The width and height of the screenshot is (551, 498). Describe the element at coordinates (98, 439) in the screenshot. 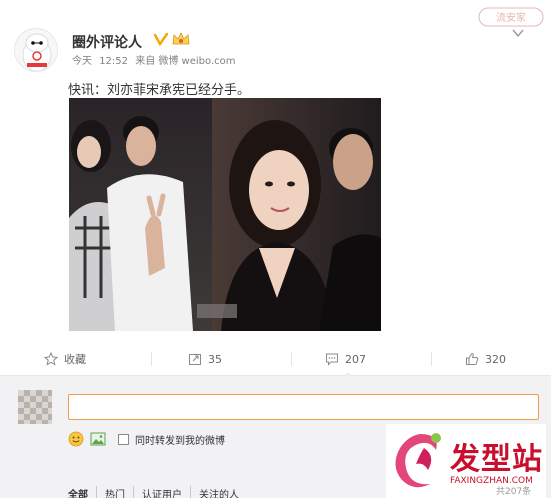

I see `image-icon` at that location.